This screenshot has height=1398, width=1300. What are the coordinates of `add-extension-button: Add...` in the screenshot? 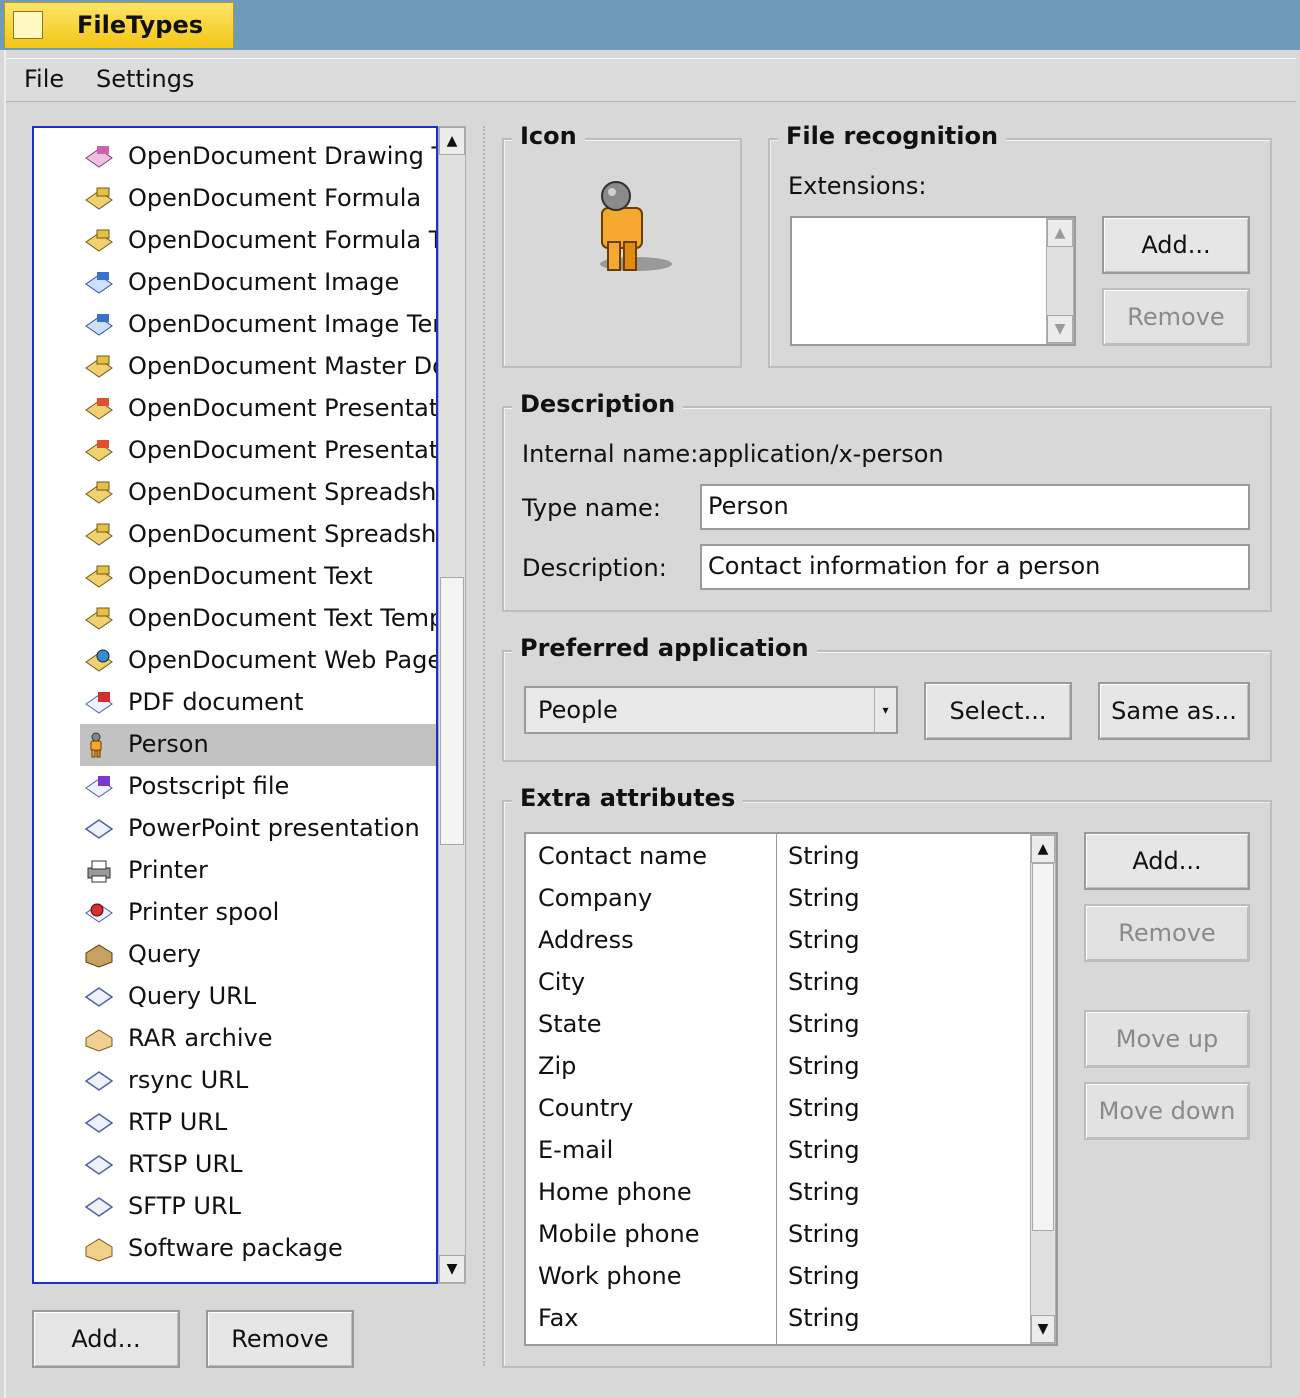 It's located at (1176, 245).